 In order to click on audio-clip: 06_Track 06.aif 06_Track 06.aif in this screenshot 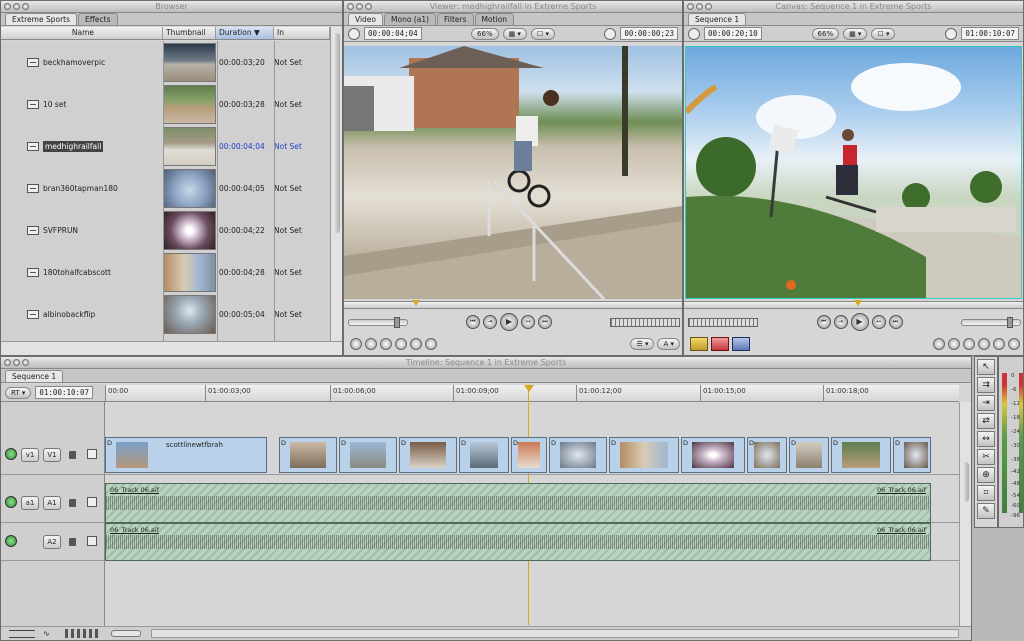, I will do `click(518, 503)`.